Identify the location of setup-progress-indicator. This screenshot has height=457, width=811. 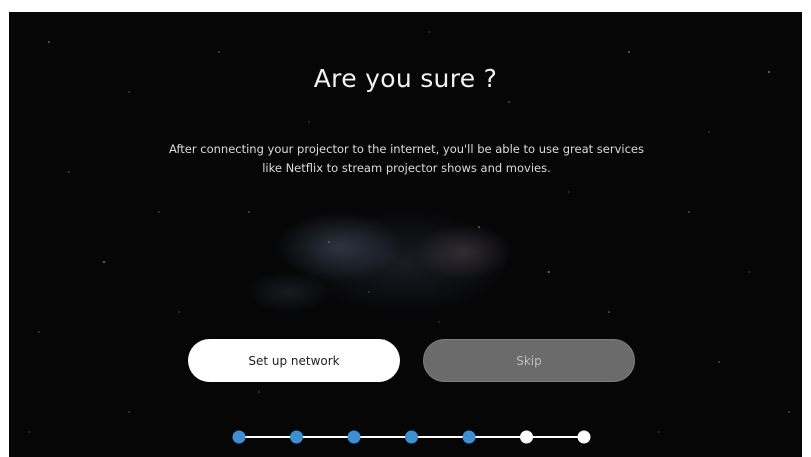
(411, 437).